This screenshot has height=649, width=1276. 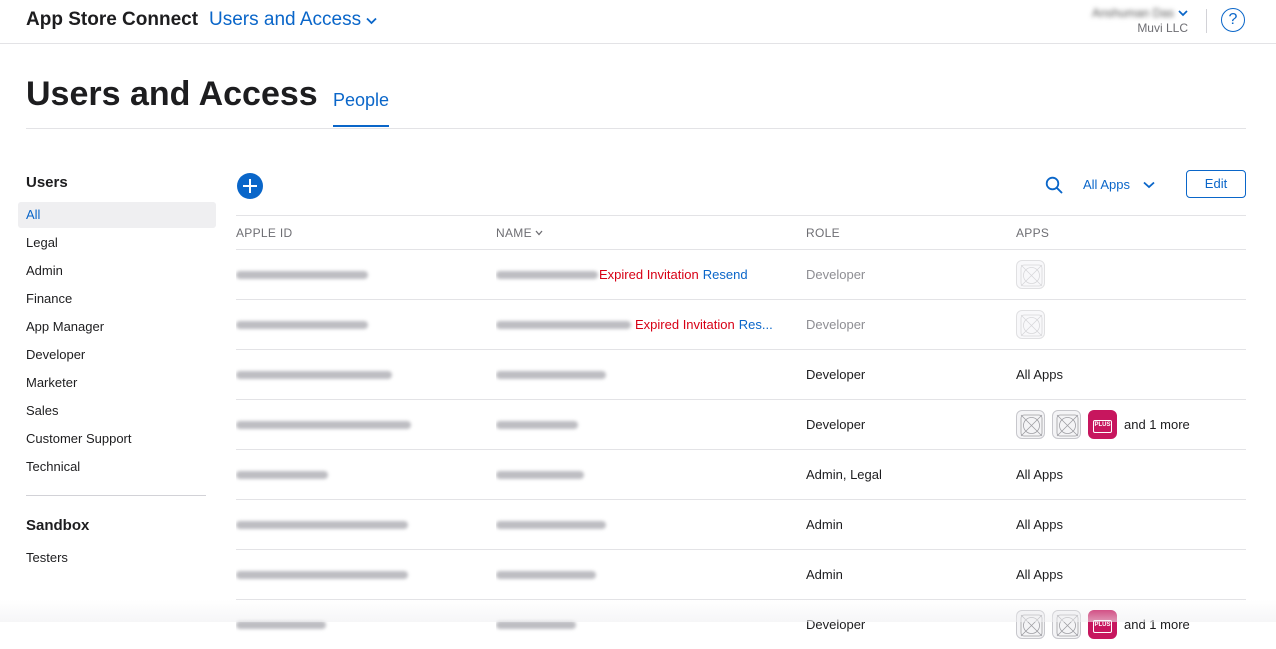 I want to click on name-cell: Expired Invitation Resend, so click(x=636, y=274).